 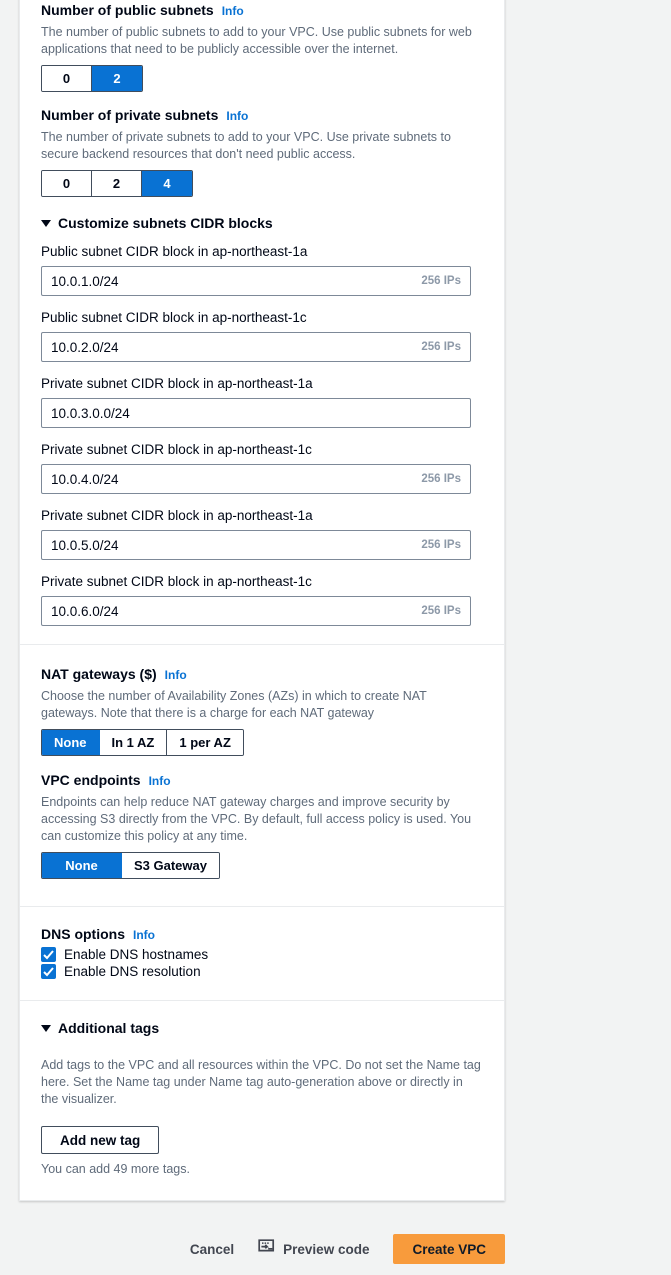 What do you see at coordinates (170, 865) in the screenshot?
I see `vpc-endpoints-option-s3-gateway: S3 Gateway` at bounding box center [170, 865].